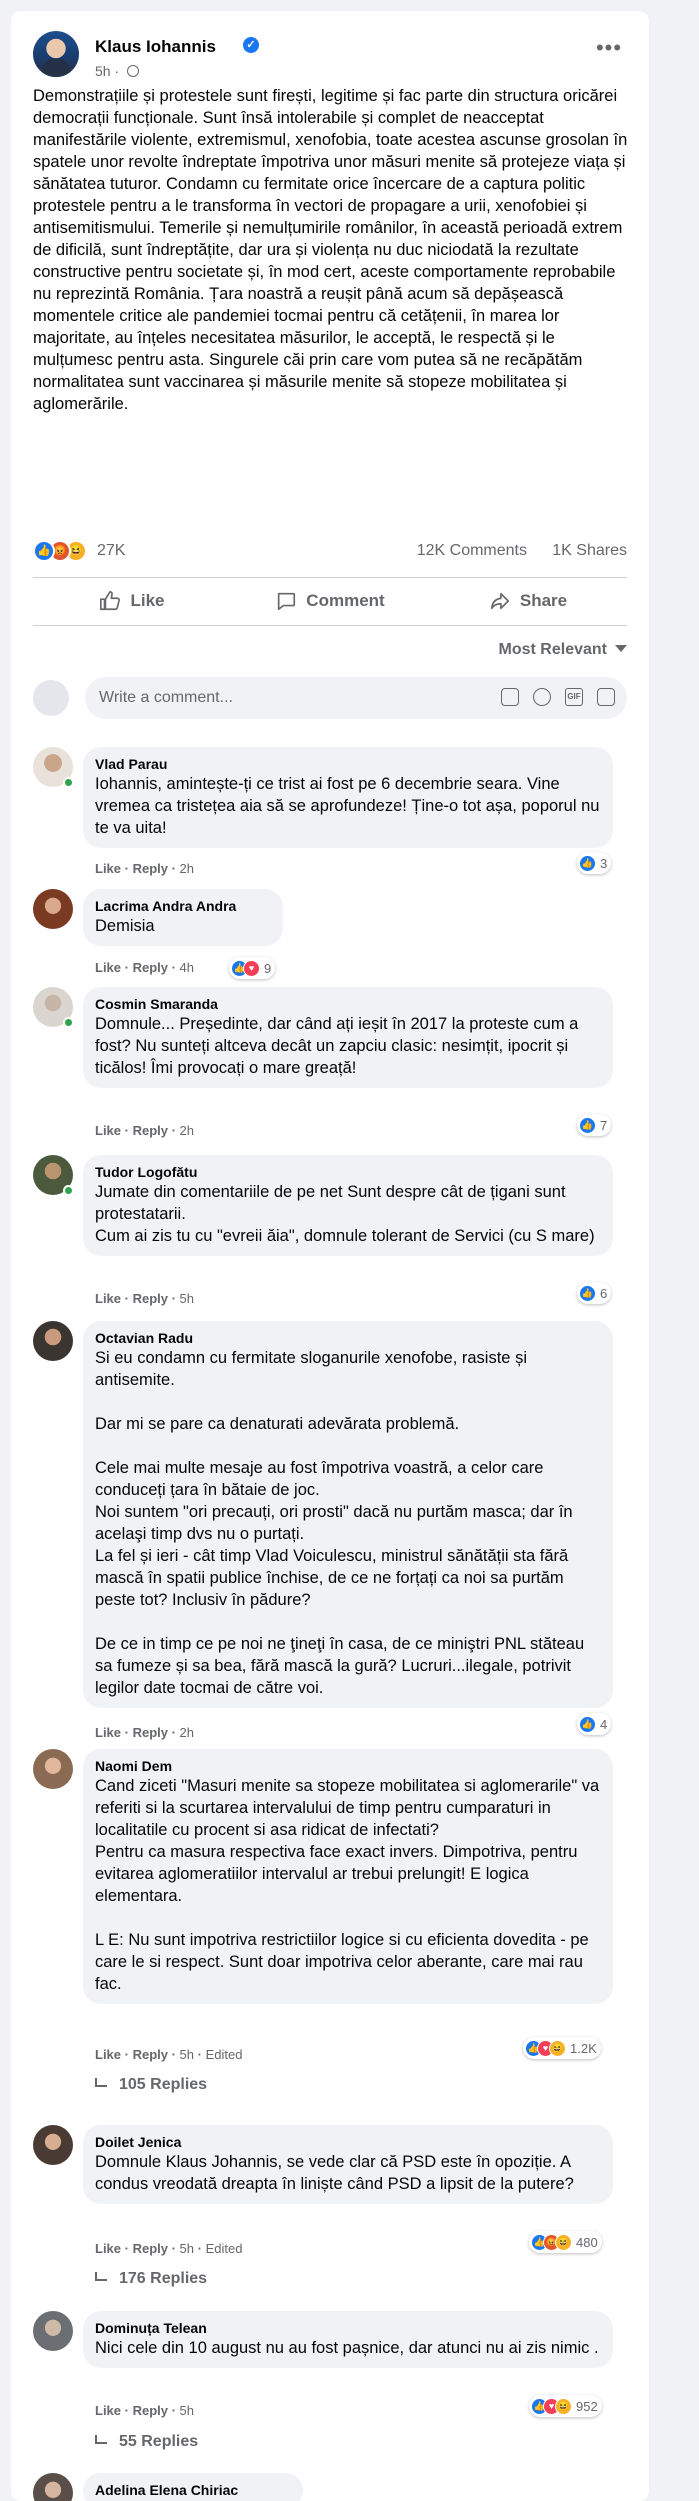 The width and height of the screenshot is (699, 2501). I want to click on comment-bubble: Adelina Elena Chiriac, so click(193, 2487).